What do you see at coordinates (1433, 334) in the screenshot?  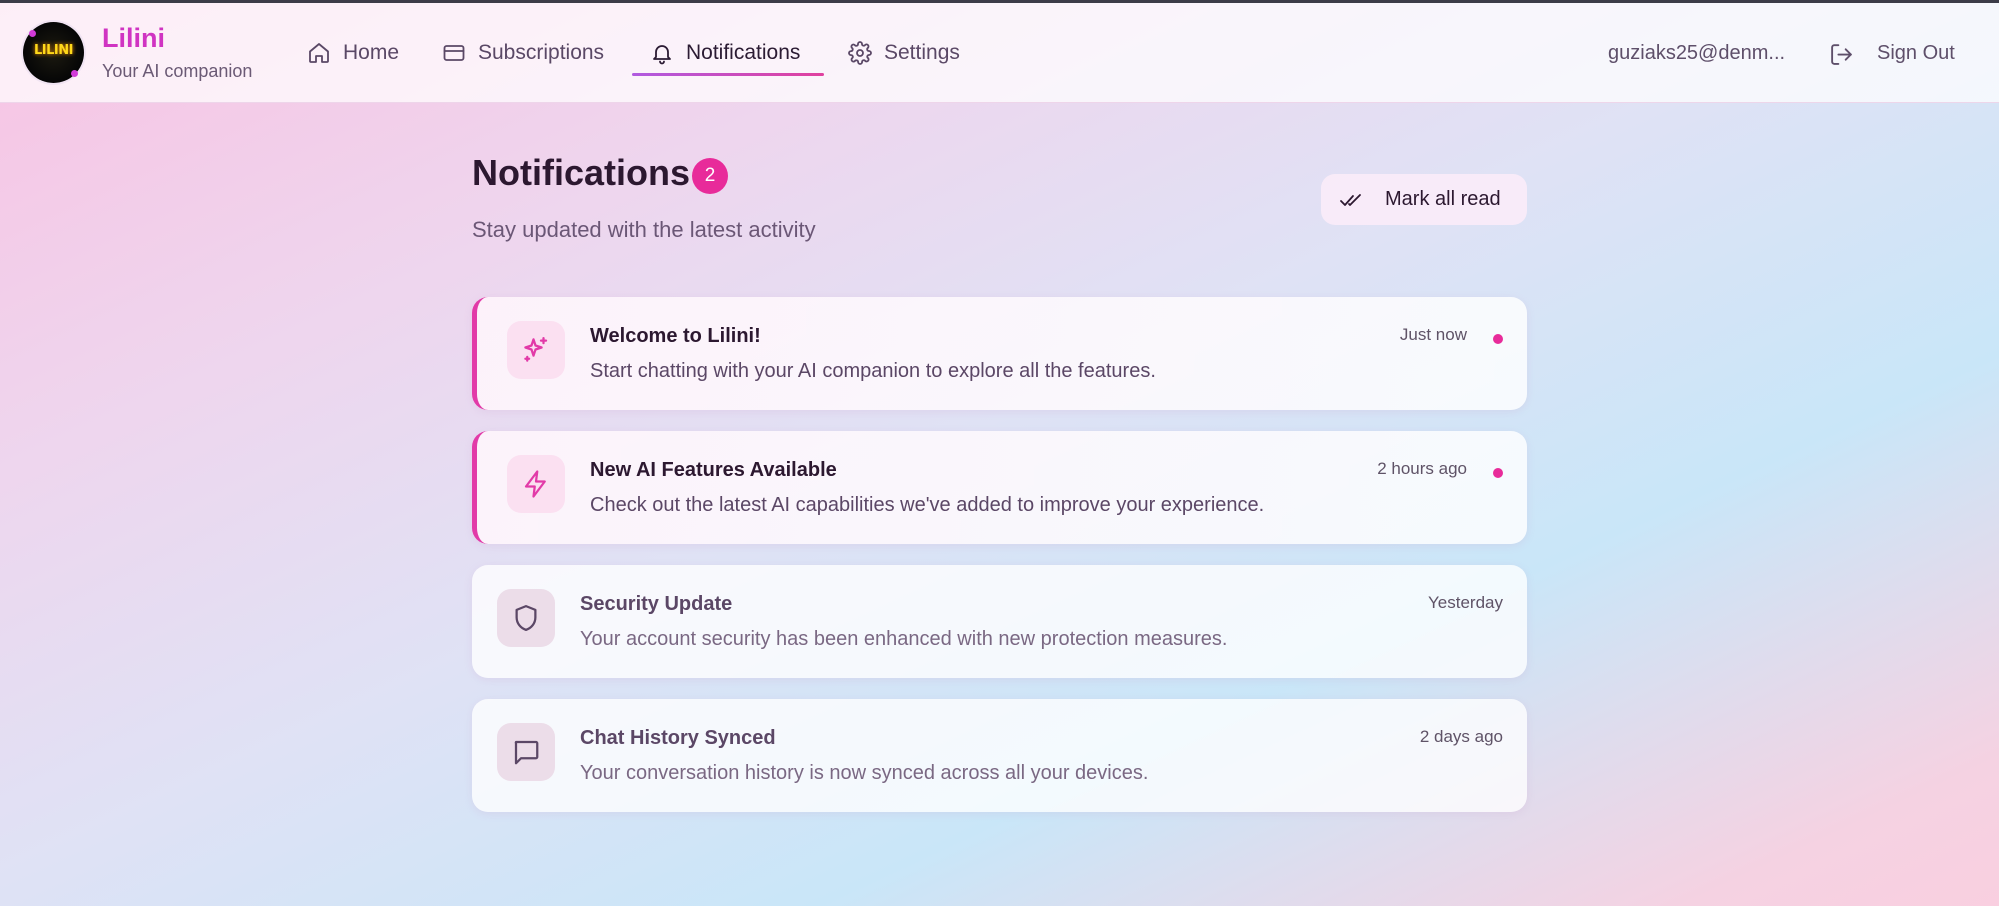 I see `notification-time: Just now` at bounding box center [1433, 334].